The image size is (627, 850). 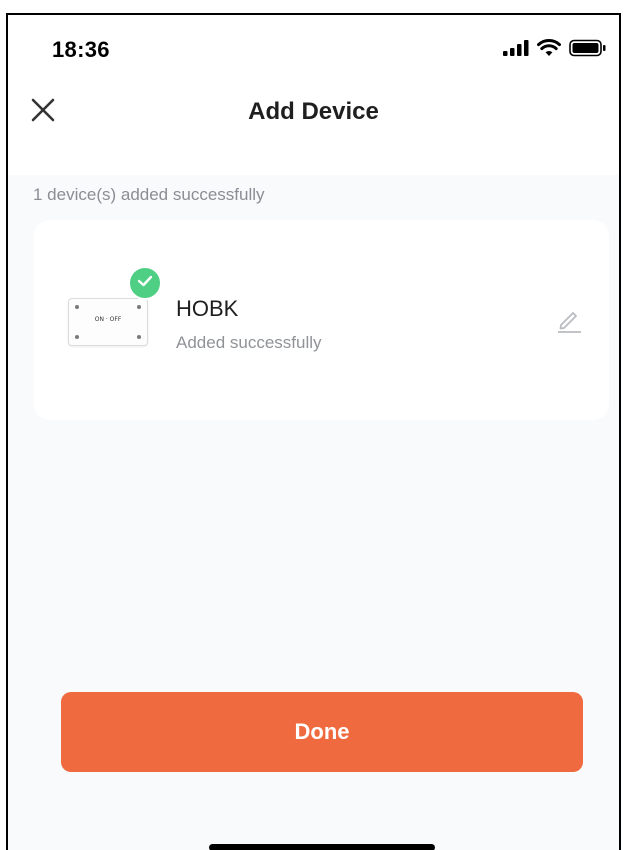 What do you see at coordinates (207, 308) in the screenshot?
I see `device-name: HOBK` at bounding box center [207, 308].